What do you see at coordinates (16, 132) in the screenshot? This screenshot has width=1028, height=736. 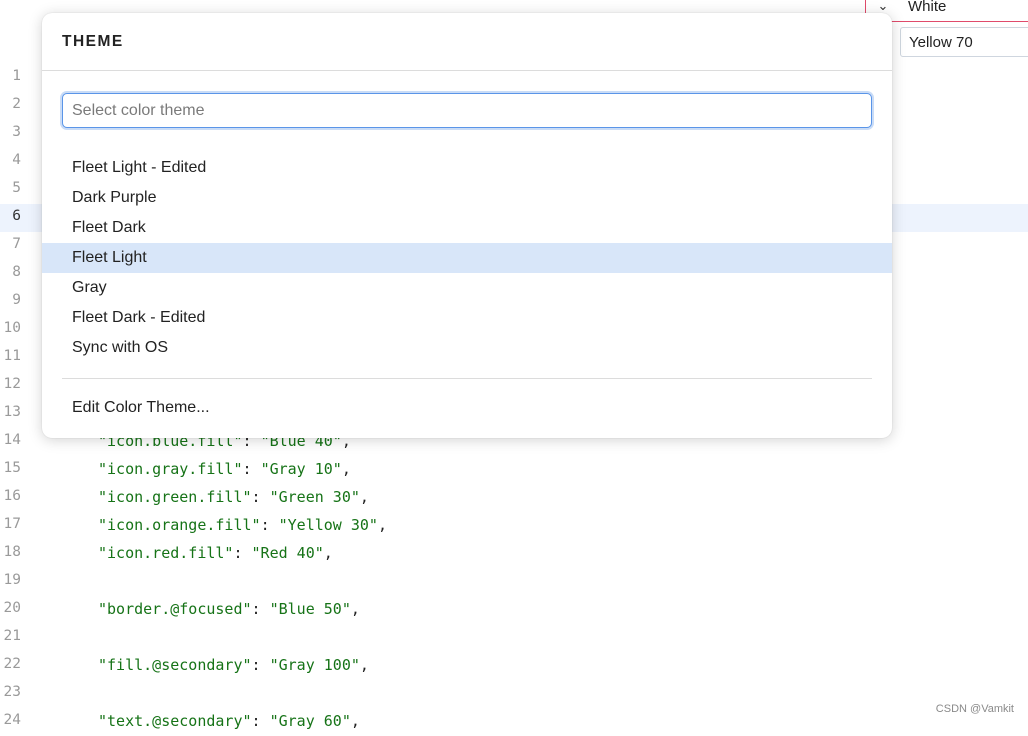 I see `line-number: 3` at bounding box center [16, 132].